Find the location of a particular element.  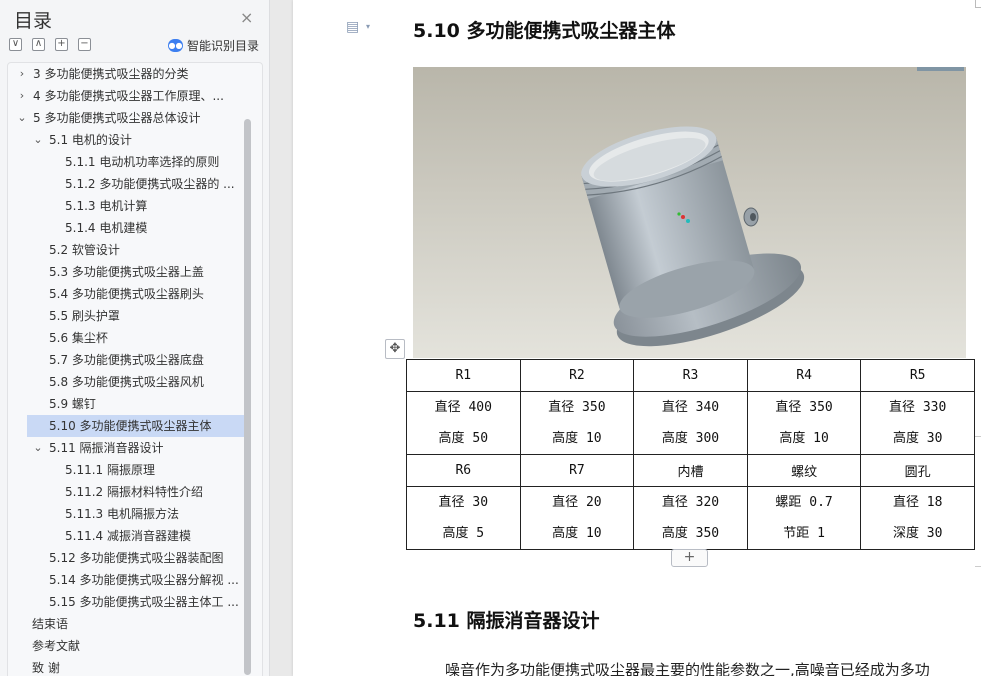

toc-item: 5.1.3 电机计算 is located at coordinates (154, 206).